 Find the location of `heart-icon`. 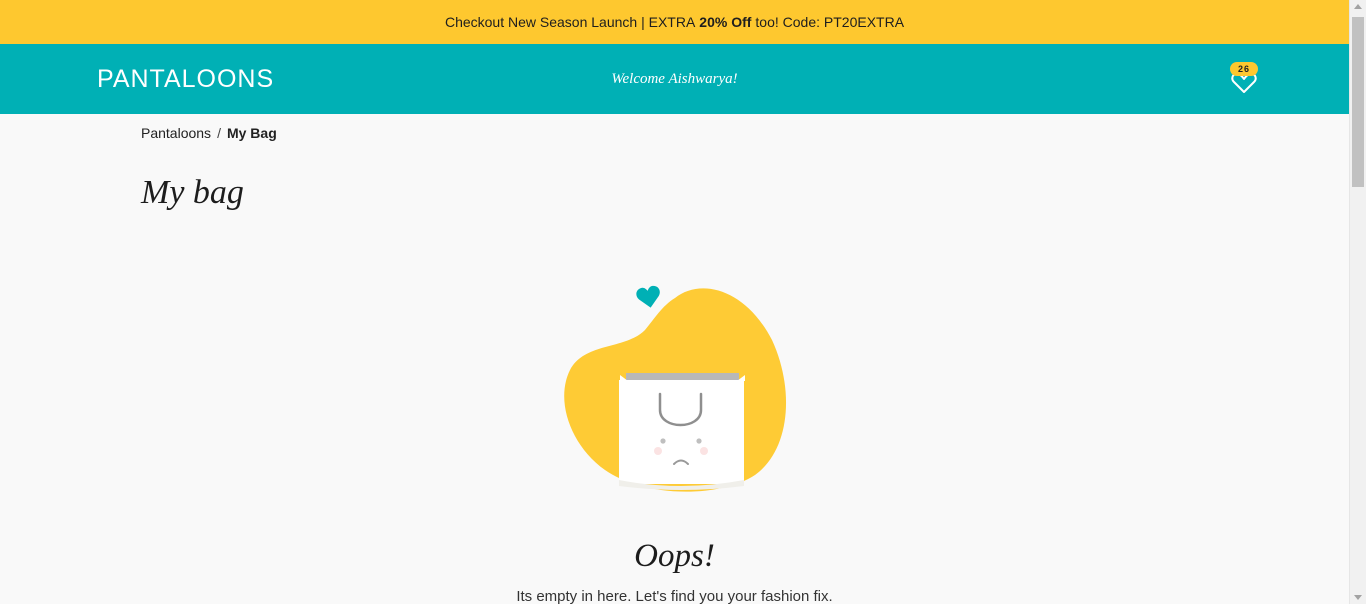

heart-icon is located at coordinates (648, 296).